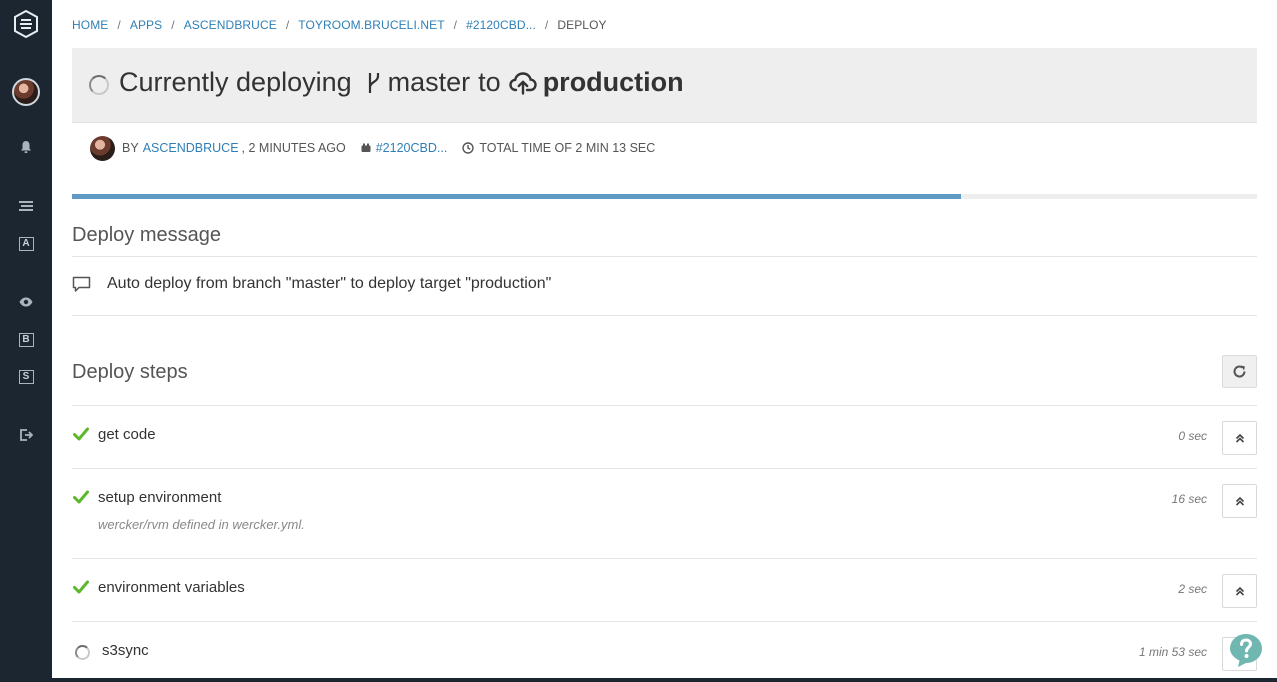  What do you see at coordinates (582, 25) in the screenshot?
I see `breadcrumb-current: DEPLOY` at bounding box center [582, 25].